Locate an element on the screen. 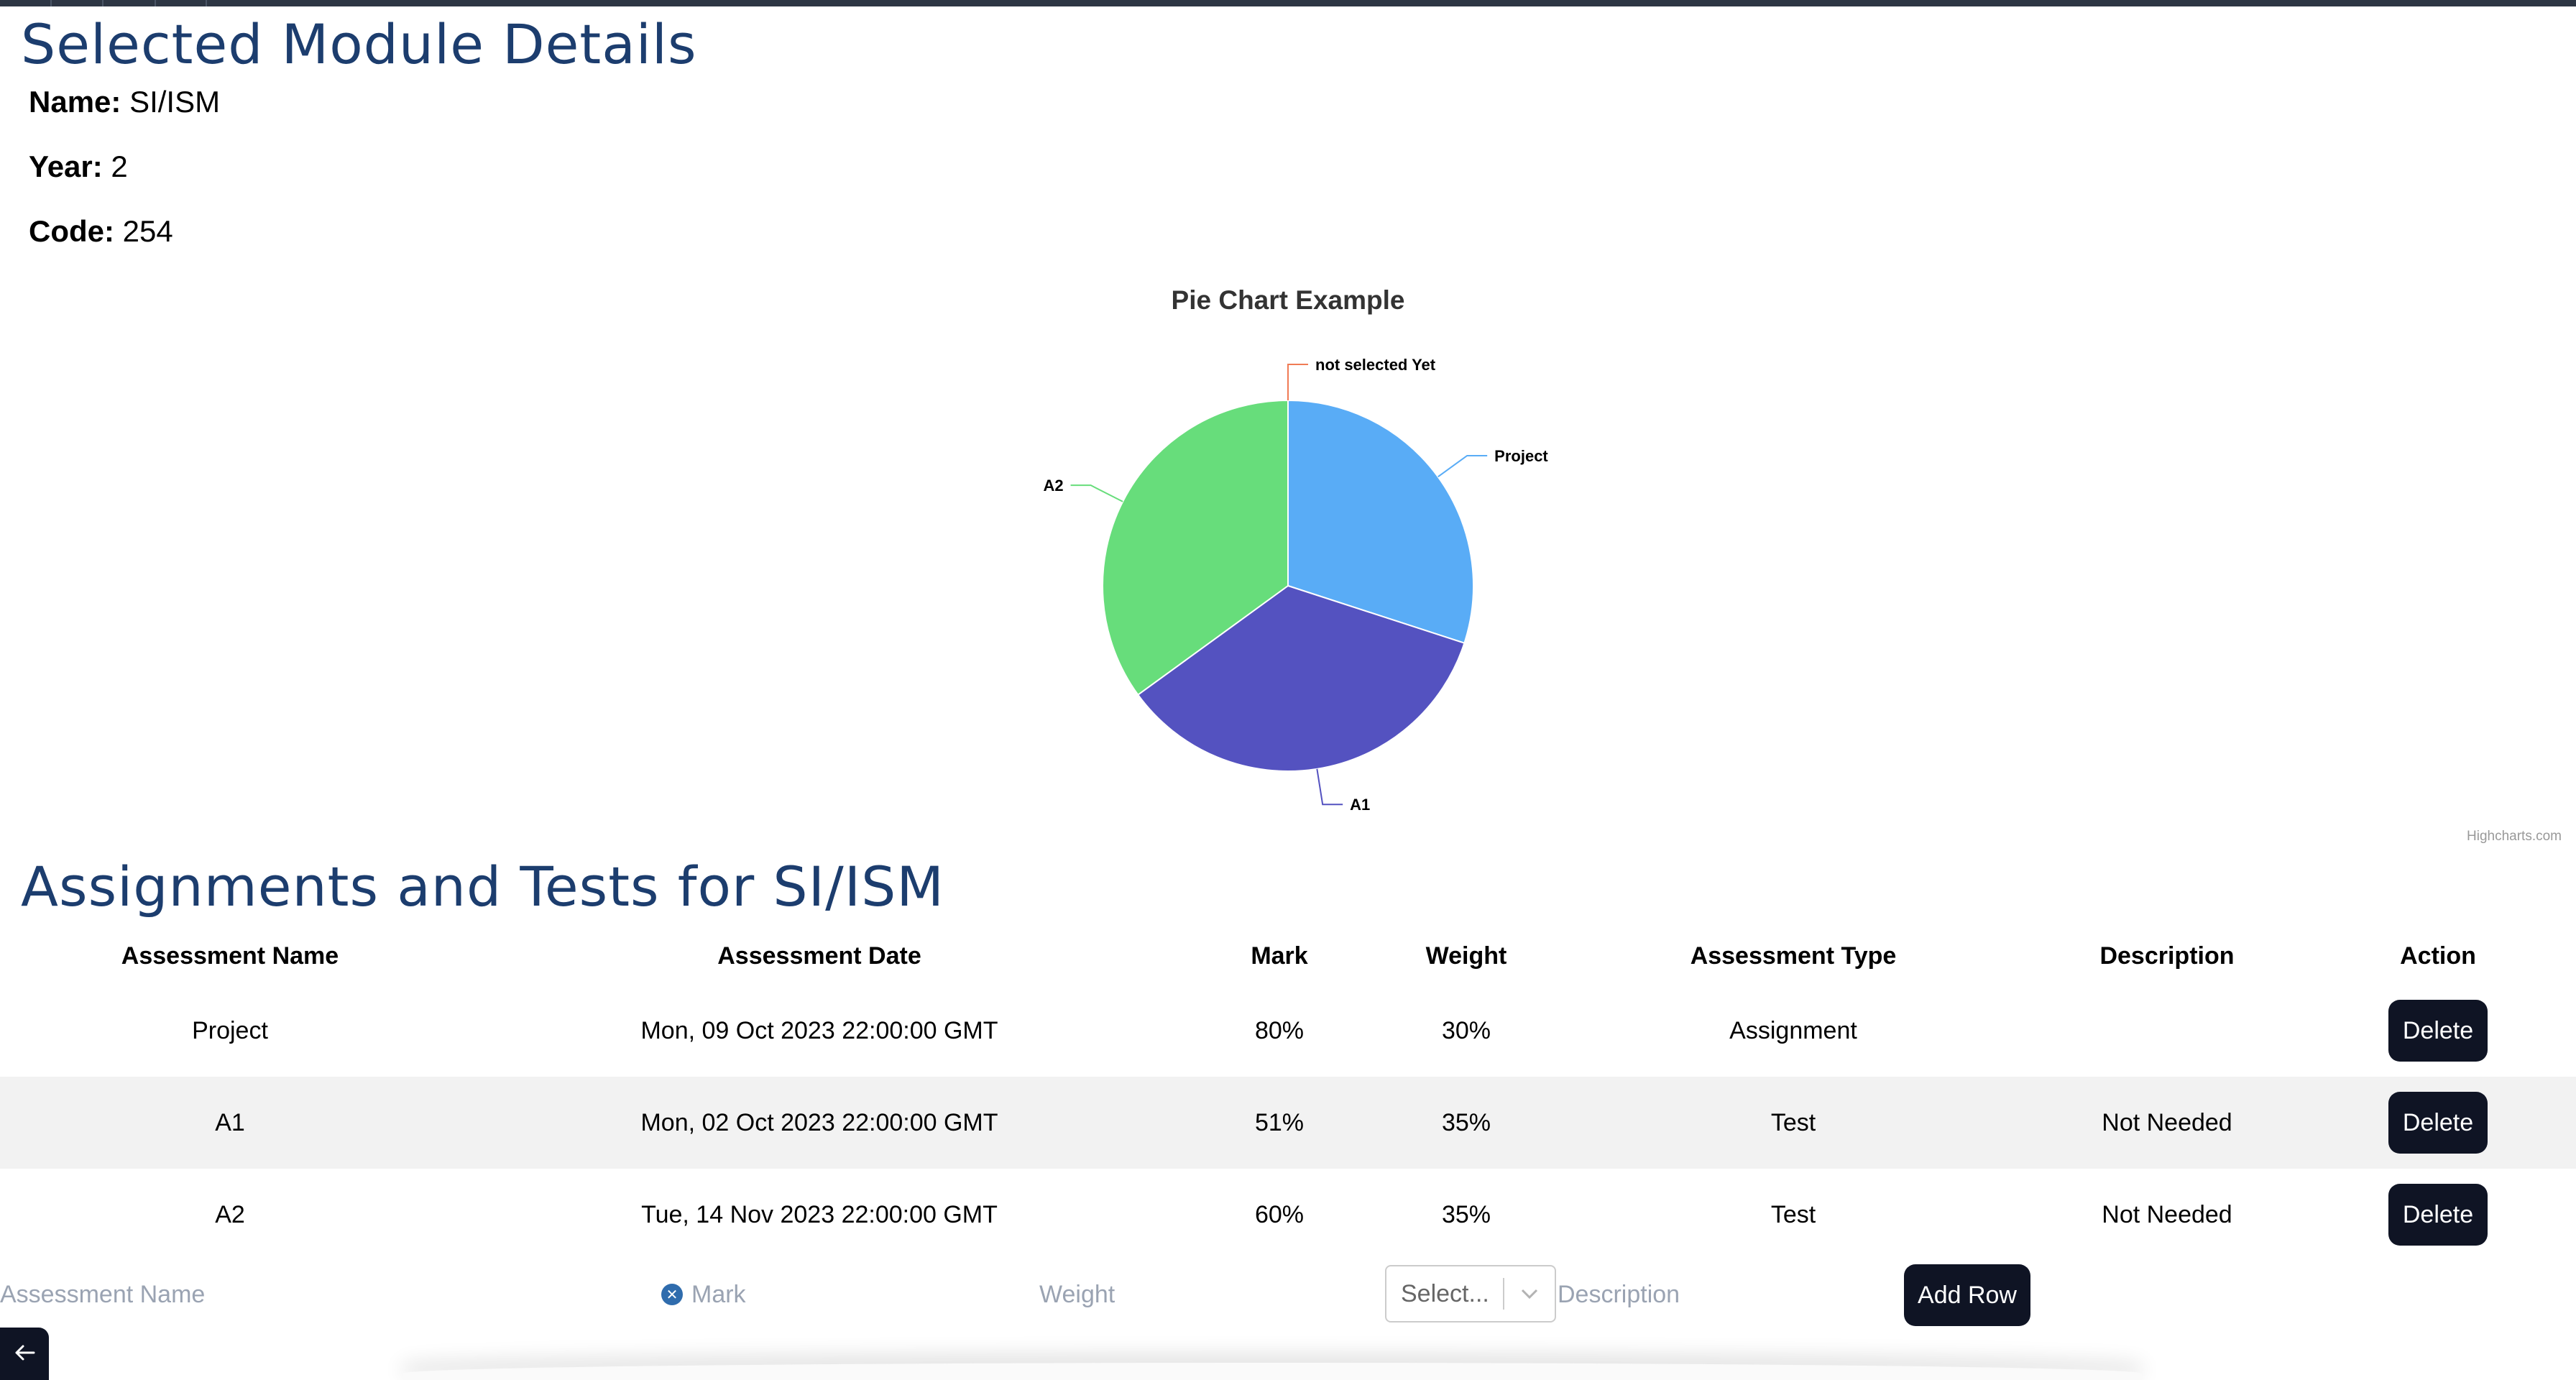 This screenshot has height=1380, width=2576. pie-label-not-selected-yet: not selected Yet is located at coordinates (1375, 365).